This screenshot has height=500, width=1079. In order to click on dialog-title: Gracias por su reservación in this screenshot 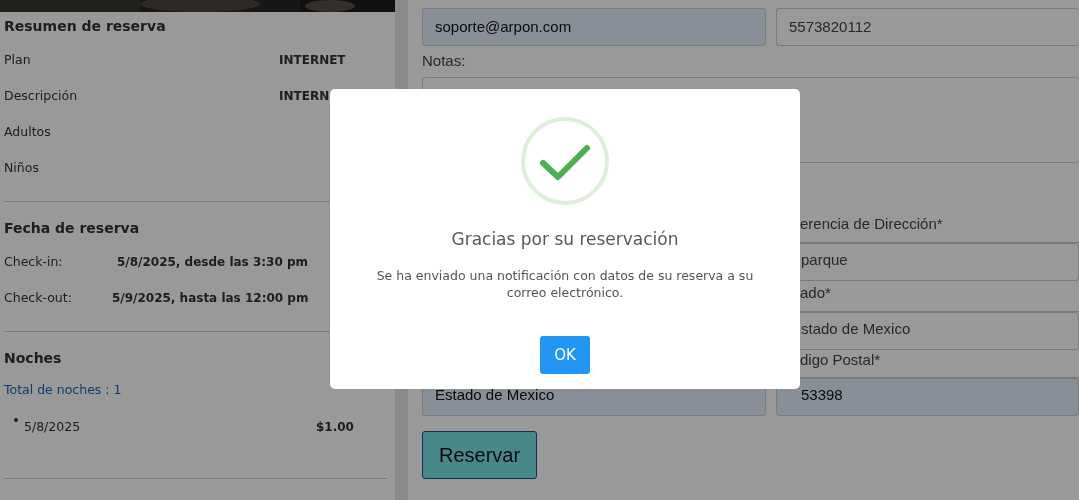, I will do `click(565, 239)`.